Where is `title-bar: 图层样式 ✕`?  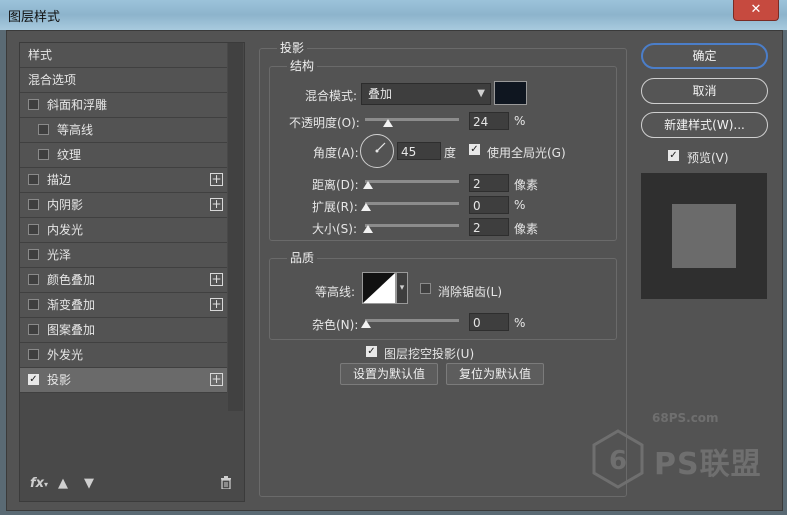
title-bar: 图层样式 ✕ is located at coordinates (393, 15).